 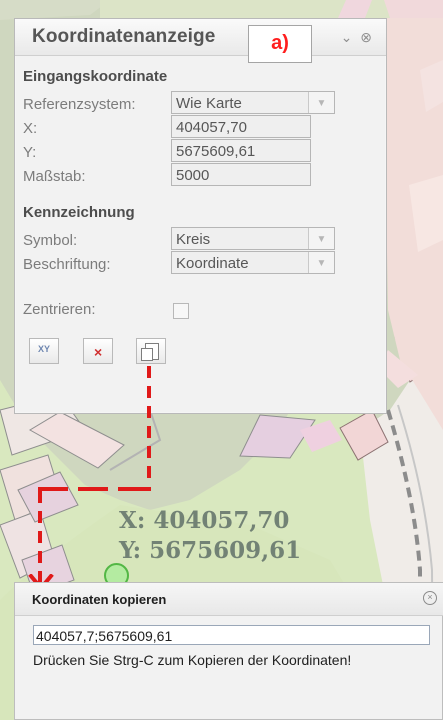 What do you see at coordinates (67, 264) in the screenshot?
I see `caption-label: Beschriftung:` at bounding box center [67, 264].